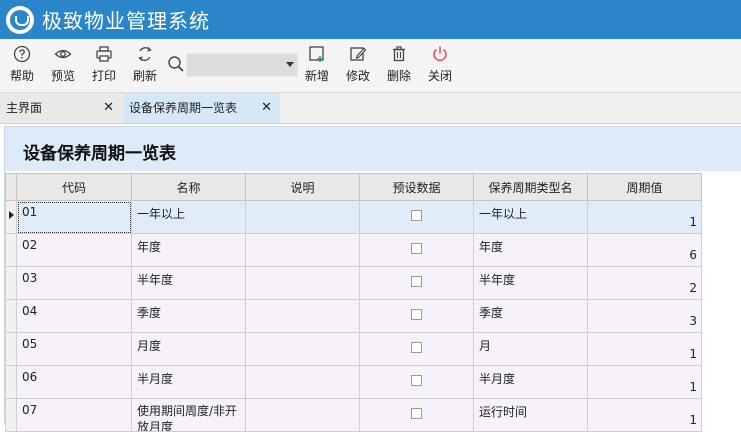 The height and width of the screenshot is (432, 741). I want to click on help-button: 帮助, so click(22, 64).